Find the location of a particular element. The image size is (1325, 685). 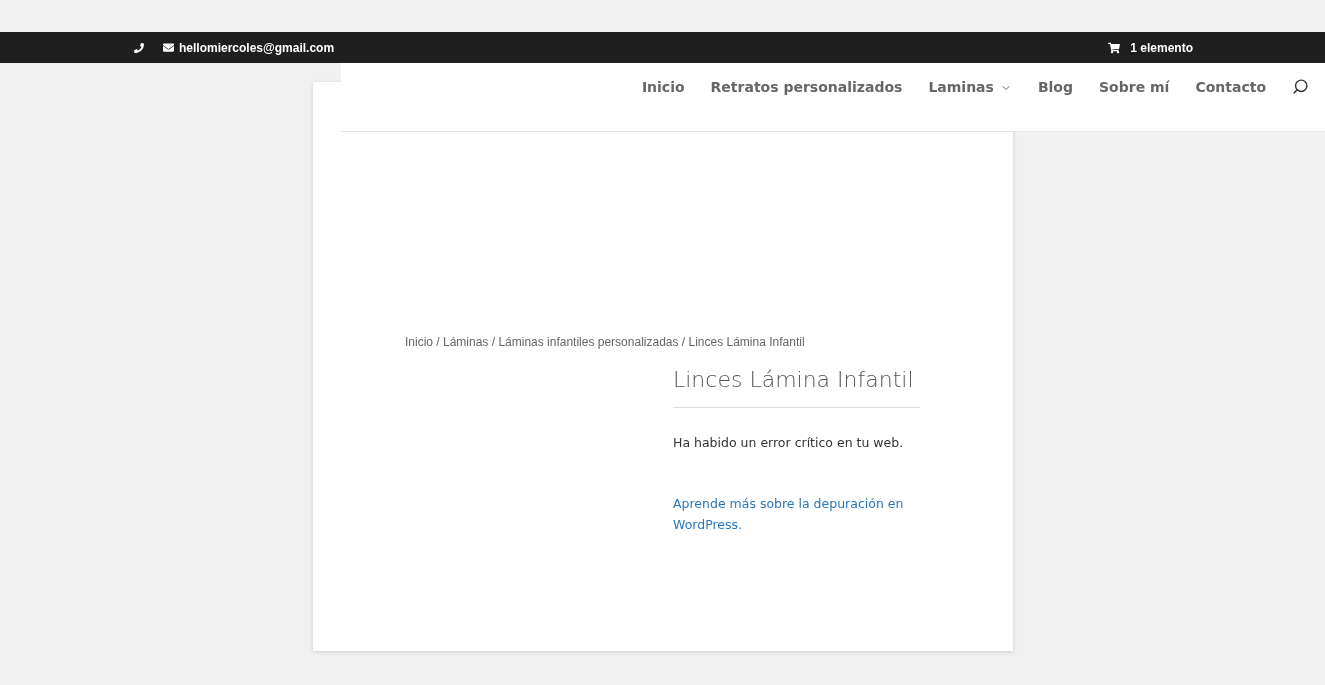

nav-link: Contacto is located at coordinates (1230, 87).